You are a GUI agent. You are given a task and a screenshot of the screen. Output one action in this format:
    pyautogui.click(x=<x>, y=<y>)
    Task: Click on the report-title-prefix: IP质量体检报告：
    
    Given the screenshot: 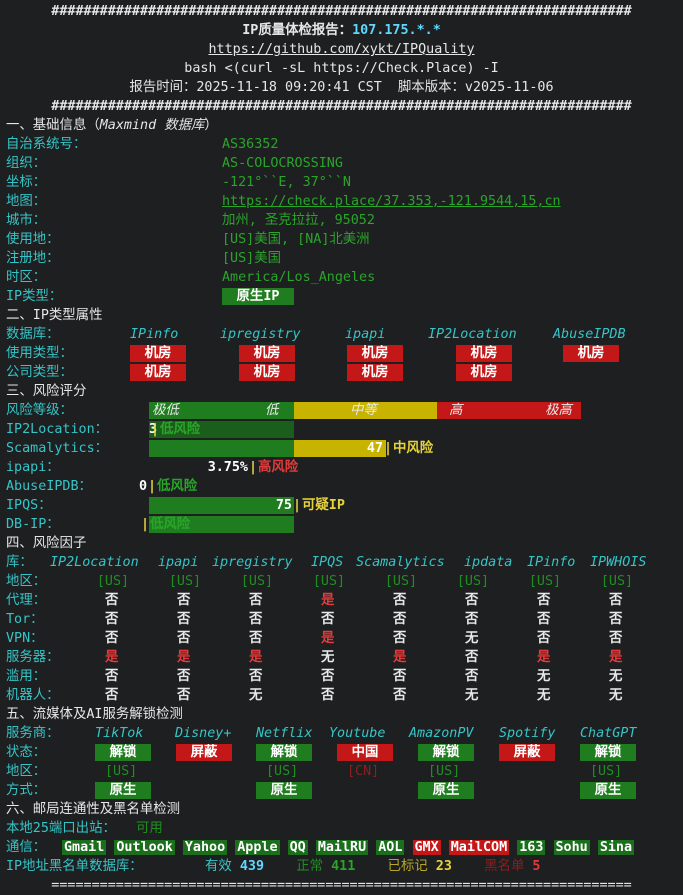 What is the action you would take?
    pyautogui.click(x=297, y=30)
    